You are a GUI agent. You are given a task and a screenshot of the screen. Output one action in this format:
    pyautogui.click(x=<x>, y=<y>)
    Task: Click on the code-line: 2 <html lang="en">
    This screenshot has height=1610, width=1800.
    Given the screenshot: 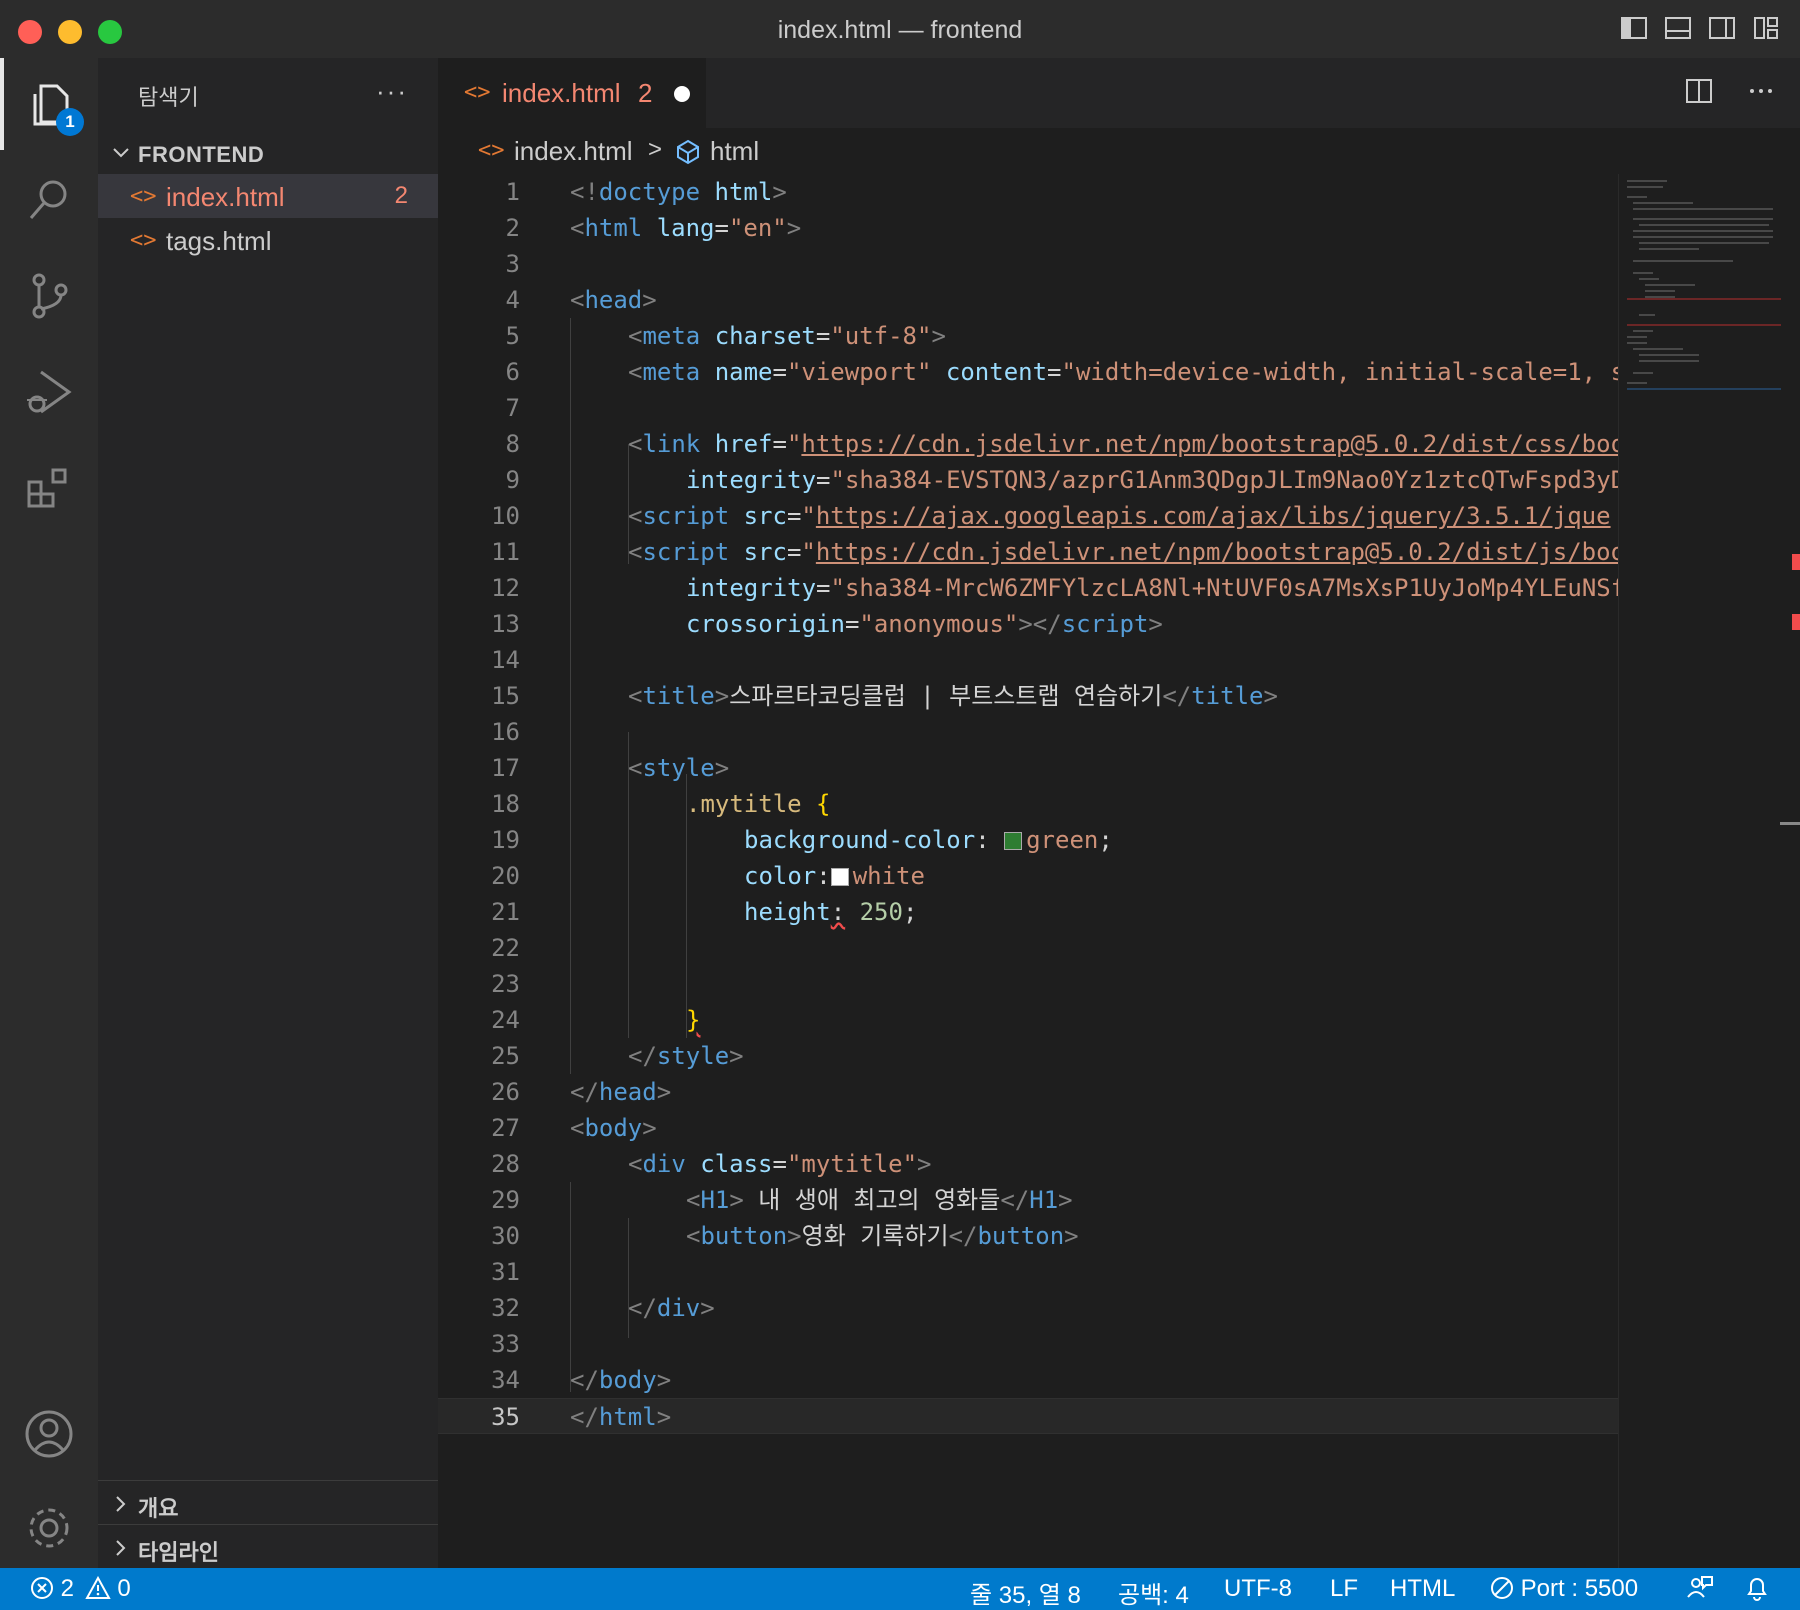 What is the action you would take?
    pyautogui.click(x=653, y=228)
    